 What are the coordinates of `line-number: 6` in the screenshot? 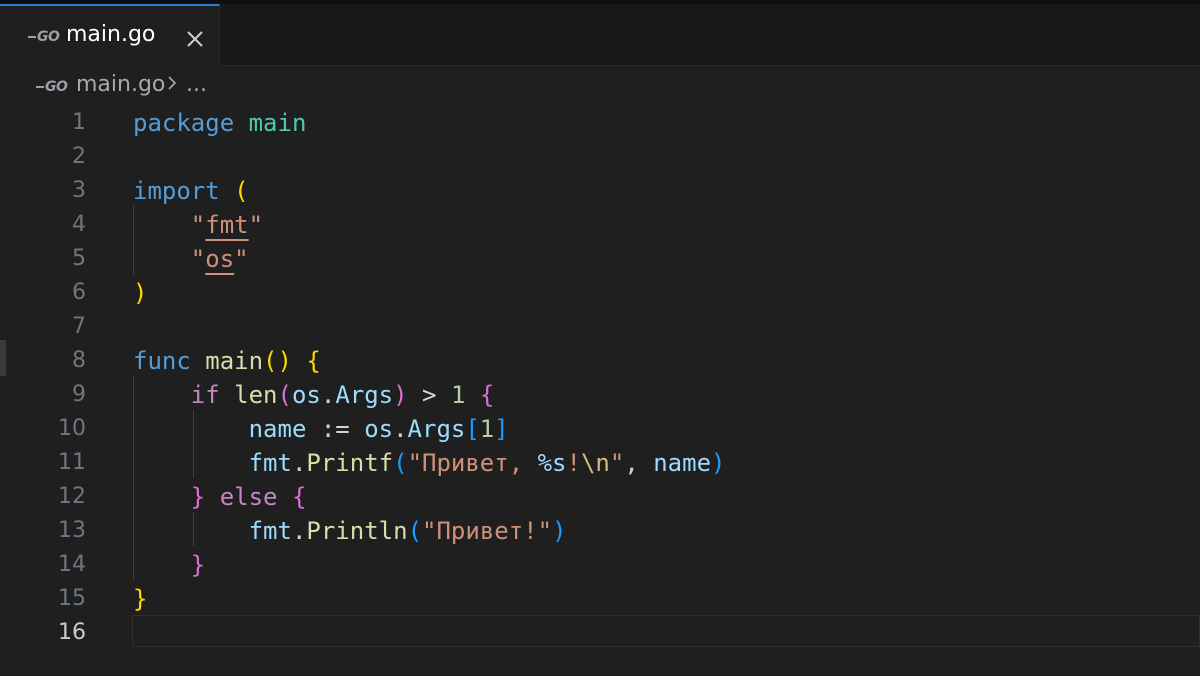 It's located at (79, 292).